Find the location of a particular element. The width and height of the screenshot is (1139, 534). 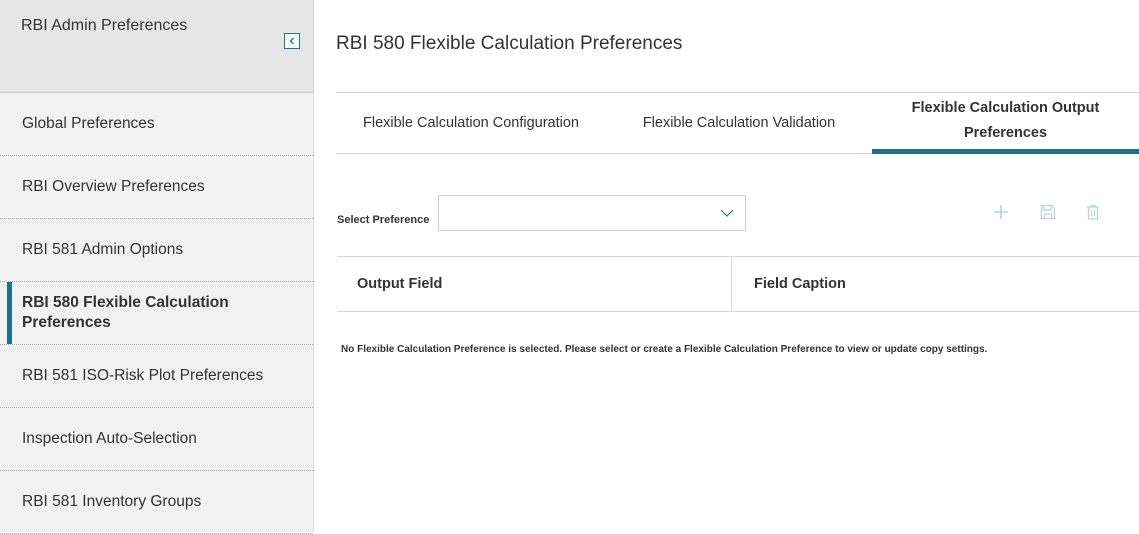

output-fields-table-header: Output Field Field Caption is located at coordinates (738, 284).